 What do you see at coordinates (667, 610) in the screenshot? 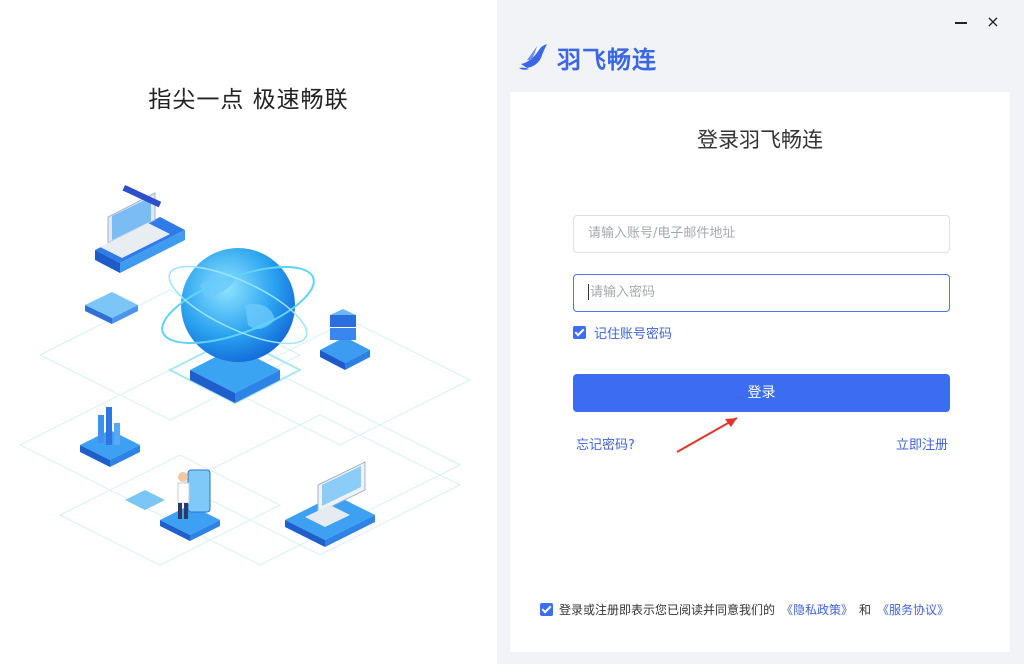
I see `agreement-text: 登录或注册即表示您已阅读并同意我们的` at bounding box center [667, 610].